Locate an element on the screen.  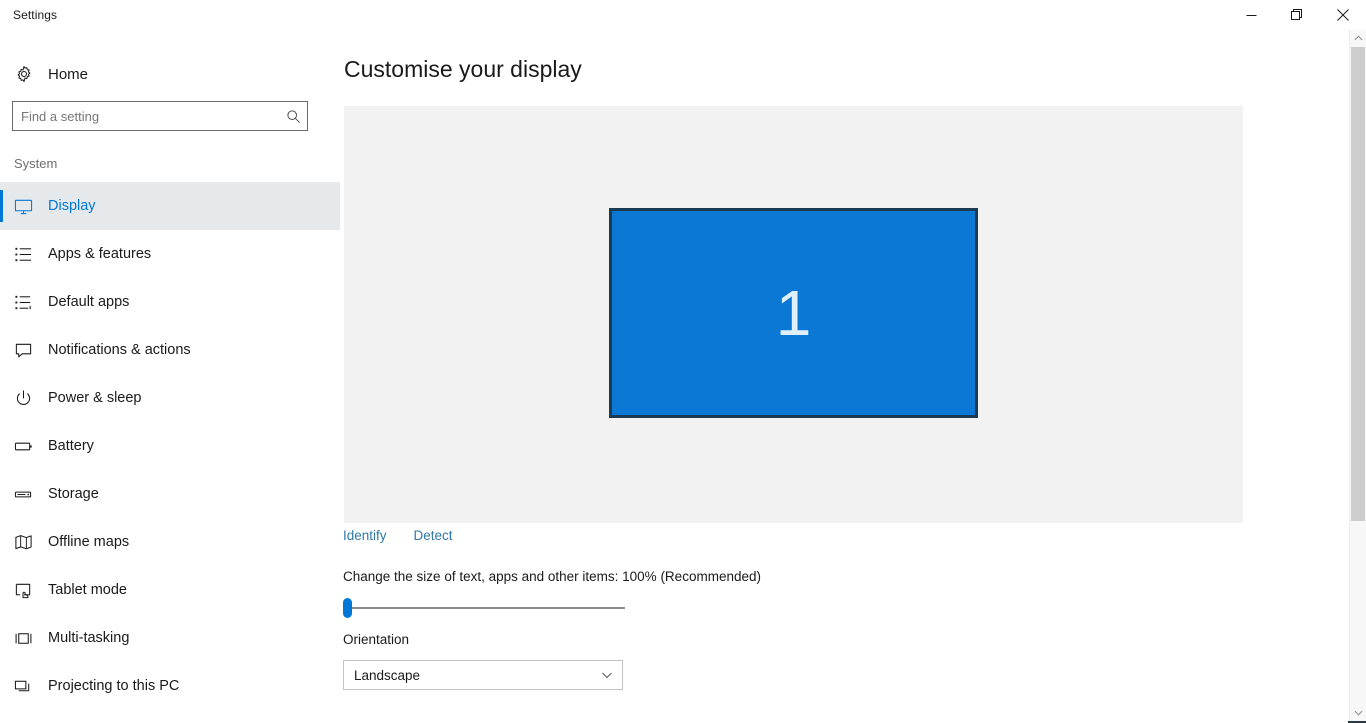
detect-link: Detect is located at coordinates (433, 535).